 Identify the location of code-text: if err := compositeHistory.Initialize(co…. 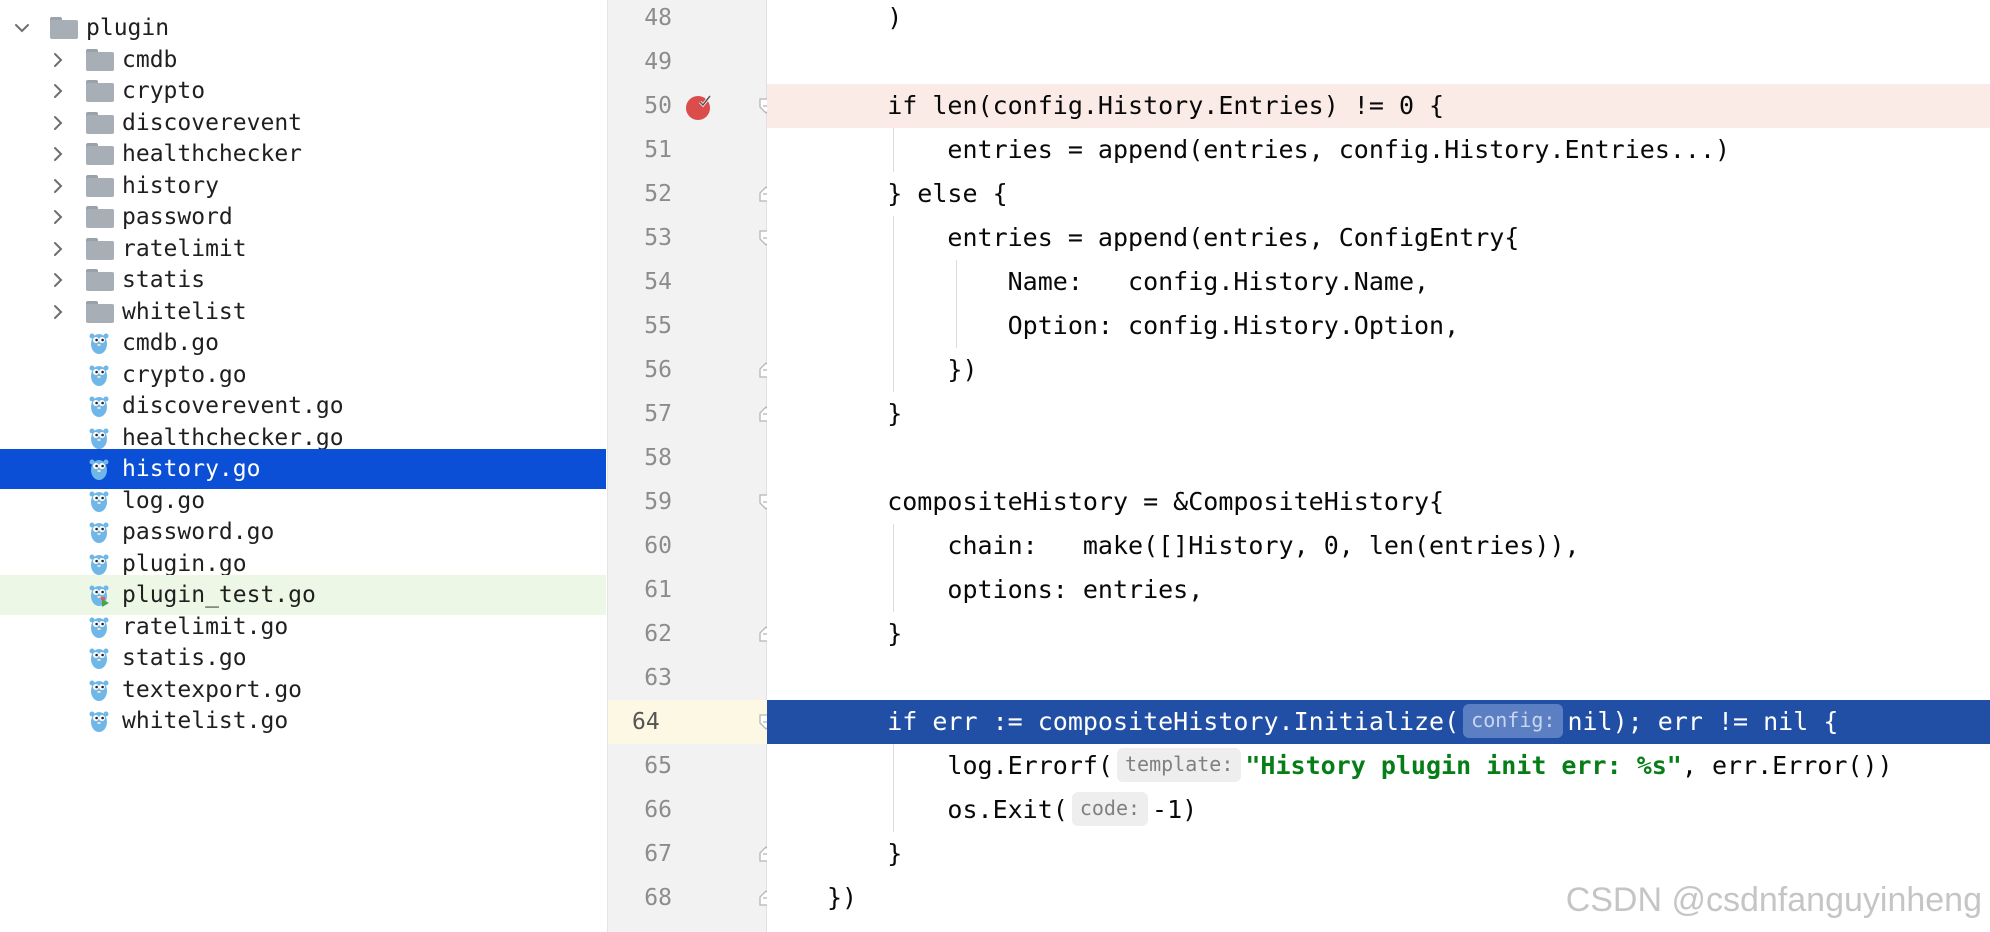
(1332, 722).